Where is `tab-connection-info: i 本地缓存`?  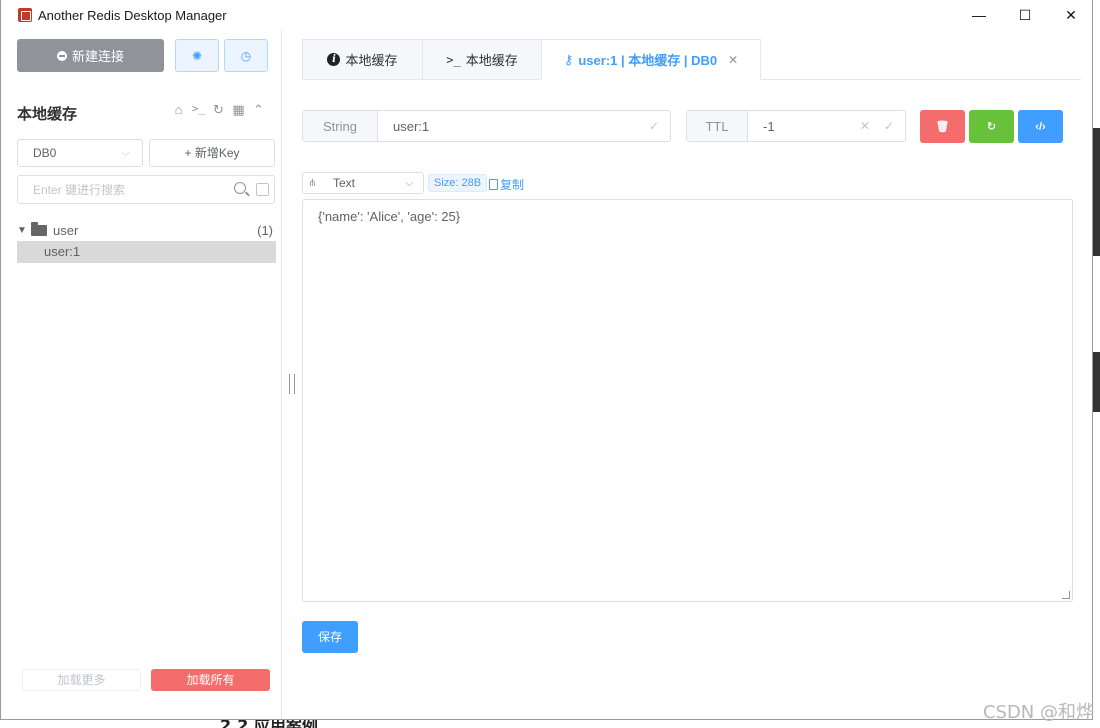
tab-connection-info: i 本地缓存 is located at coordinates (362, 59).